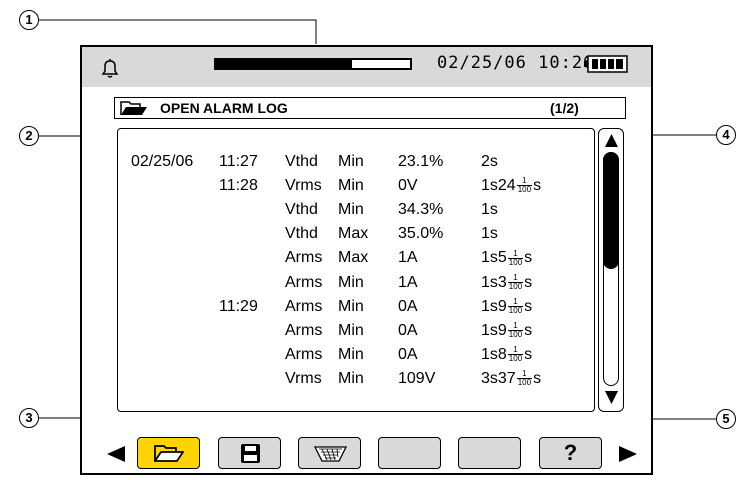  What do you see at coordinates (611, 210) in the screenshot?
I see `scroll-thumb` at bounding box center [611, 210].